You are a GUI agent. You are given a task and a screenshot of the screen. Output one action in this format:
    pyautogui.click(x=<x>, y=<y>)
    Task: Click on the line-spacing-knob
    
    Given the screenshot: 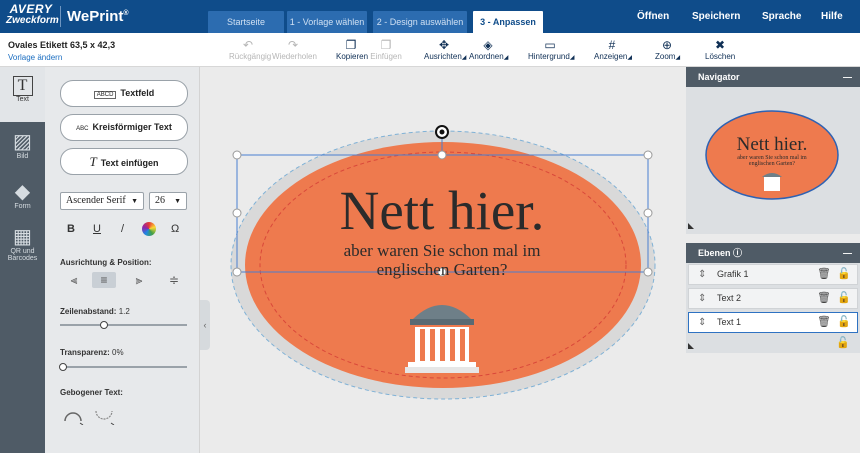 What is the action you would take?
    pyautogui.click(x=104, y=325)
    